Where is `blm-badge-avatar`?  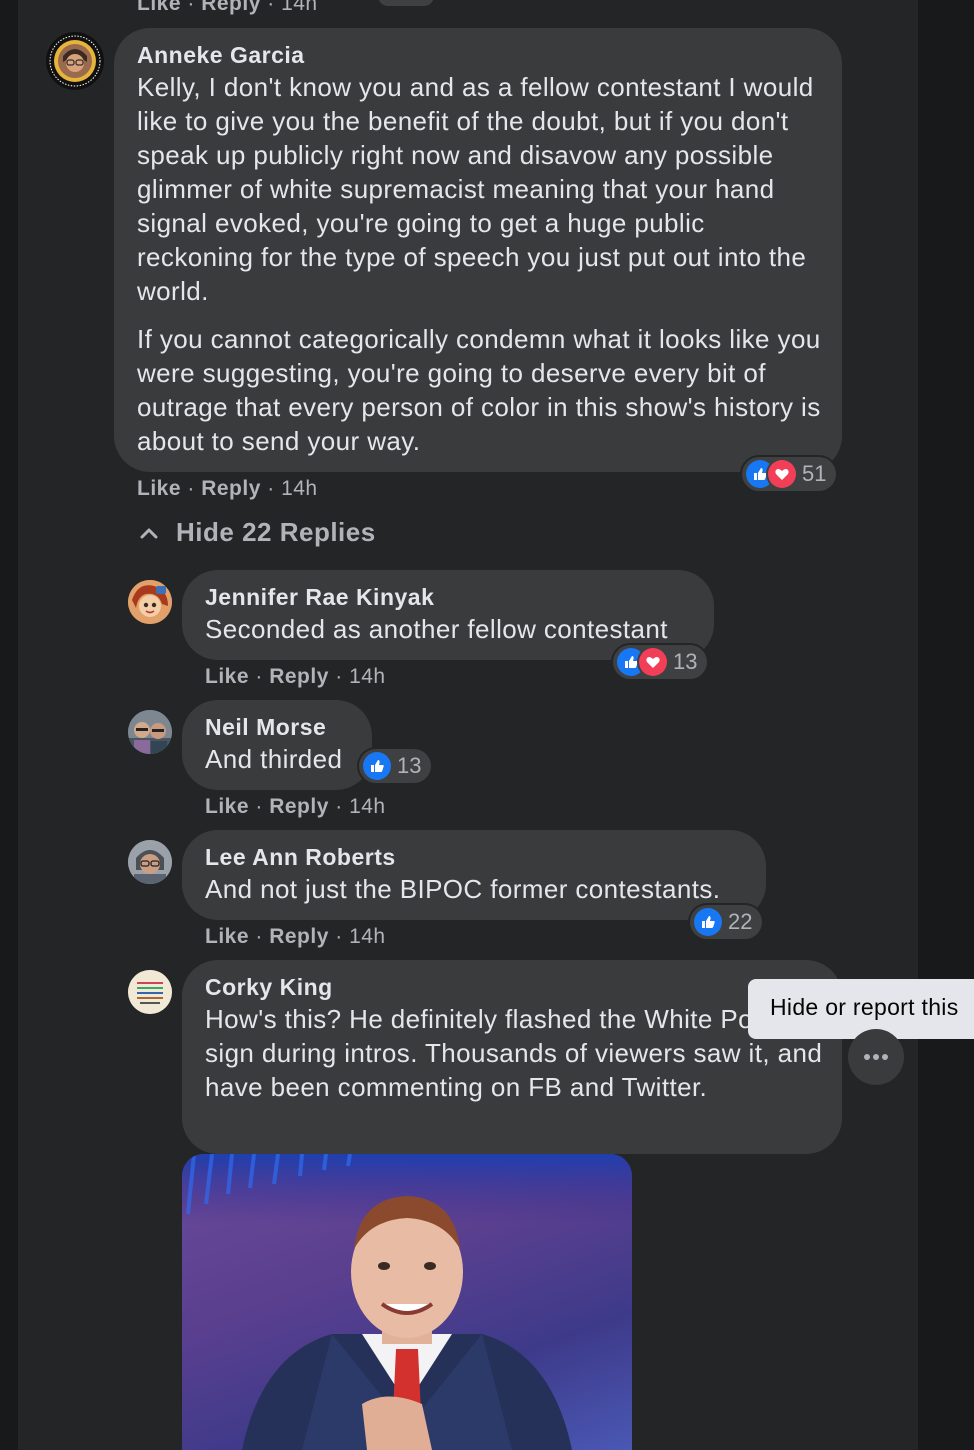
blm-badge-avatar is located at coordinates (75, 61).